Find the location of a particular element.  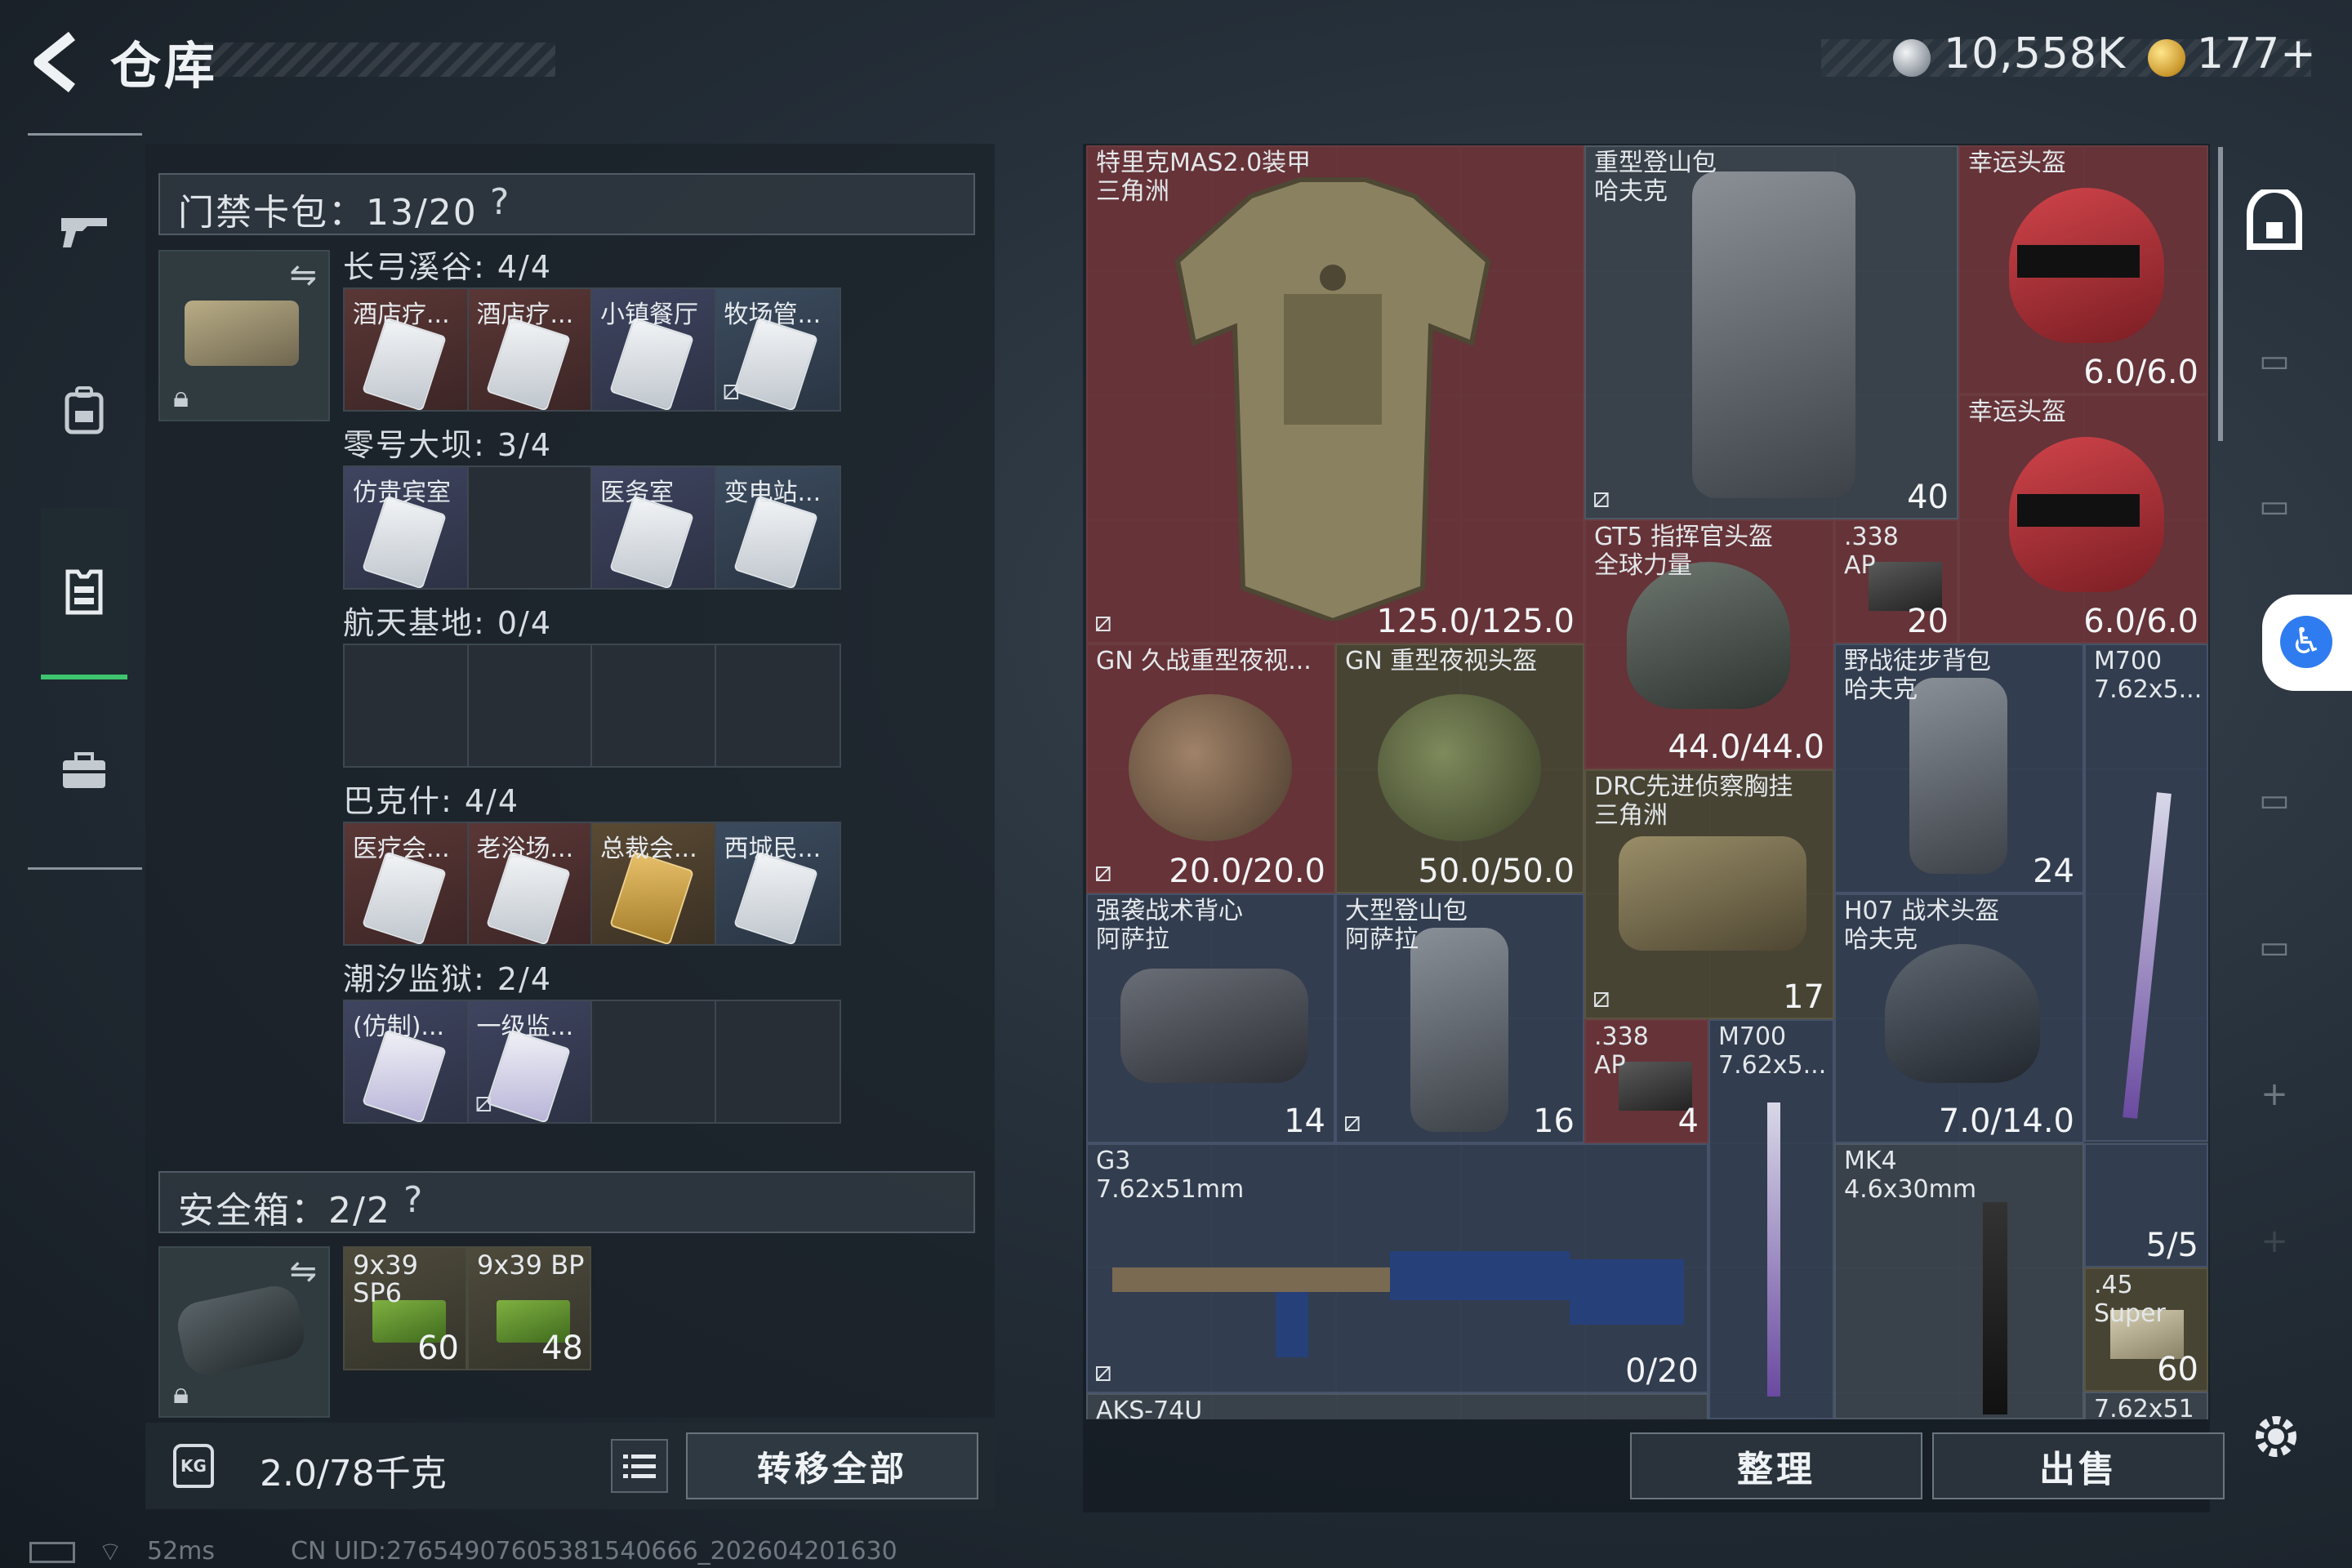

item-durability: 44.0/44.0 is located at coordinates (1746, 747).